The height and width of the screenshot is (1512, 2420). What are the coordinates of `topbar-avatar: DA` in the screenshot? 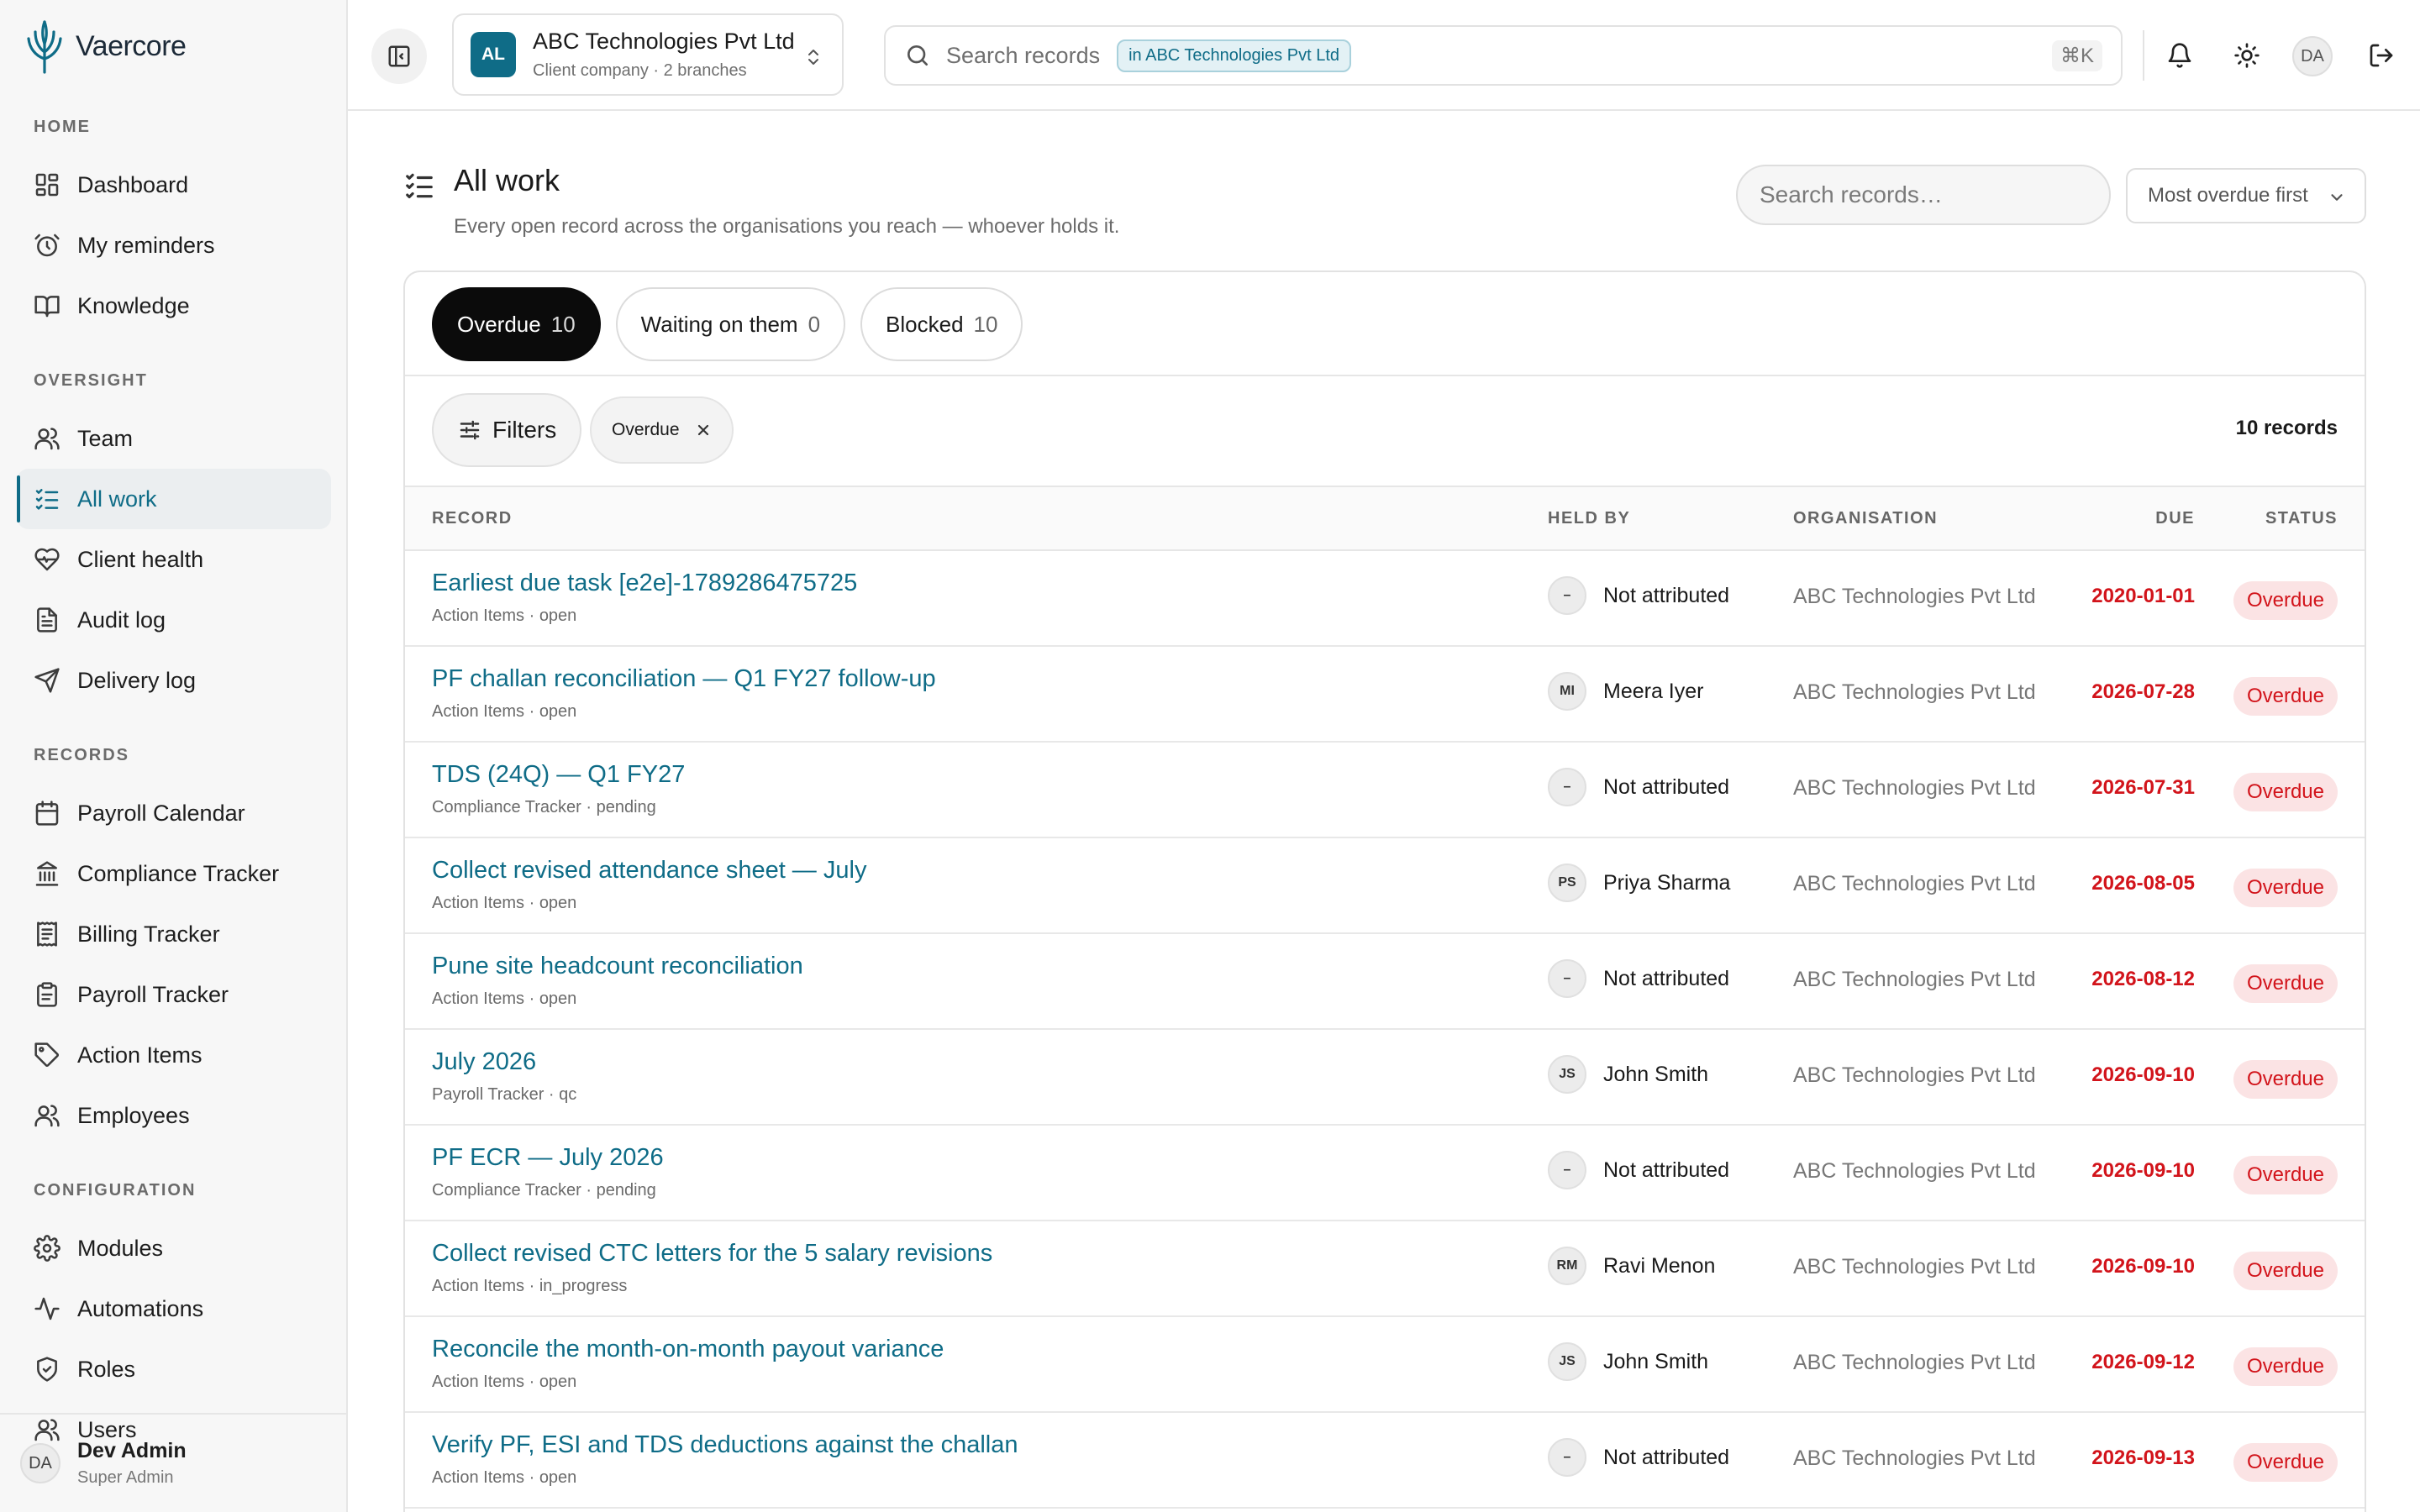 It's located at (2312, 56).